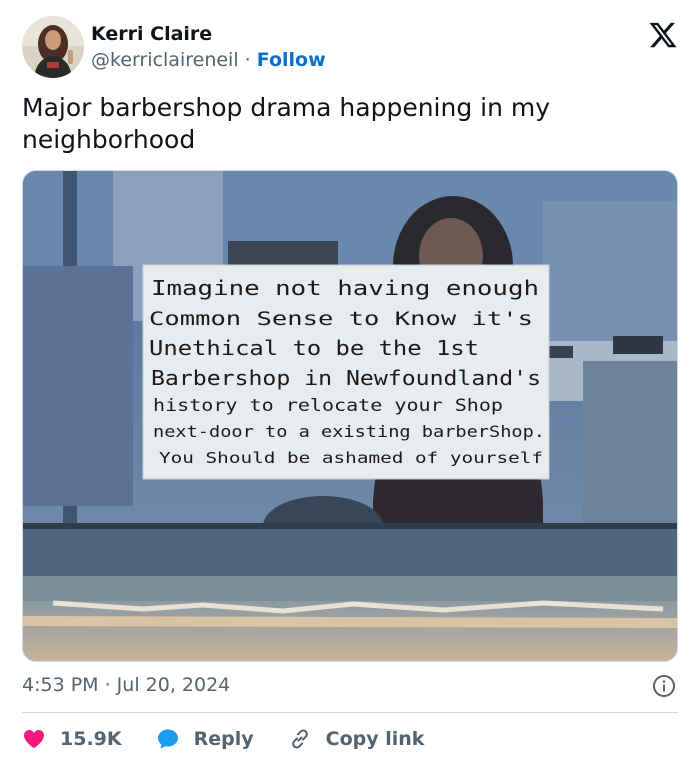 This screenshot has height=765, width=700. What do you see at coordinates (314, 348) in the screenshot?
I see `sign-line: Unethical to be the 1st` at bounding box center [314, 348].